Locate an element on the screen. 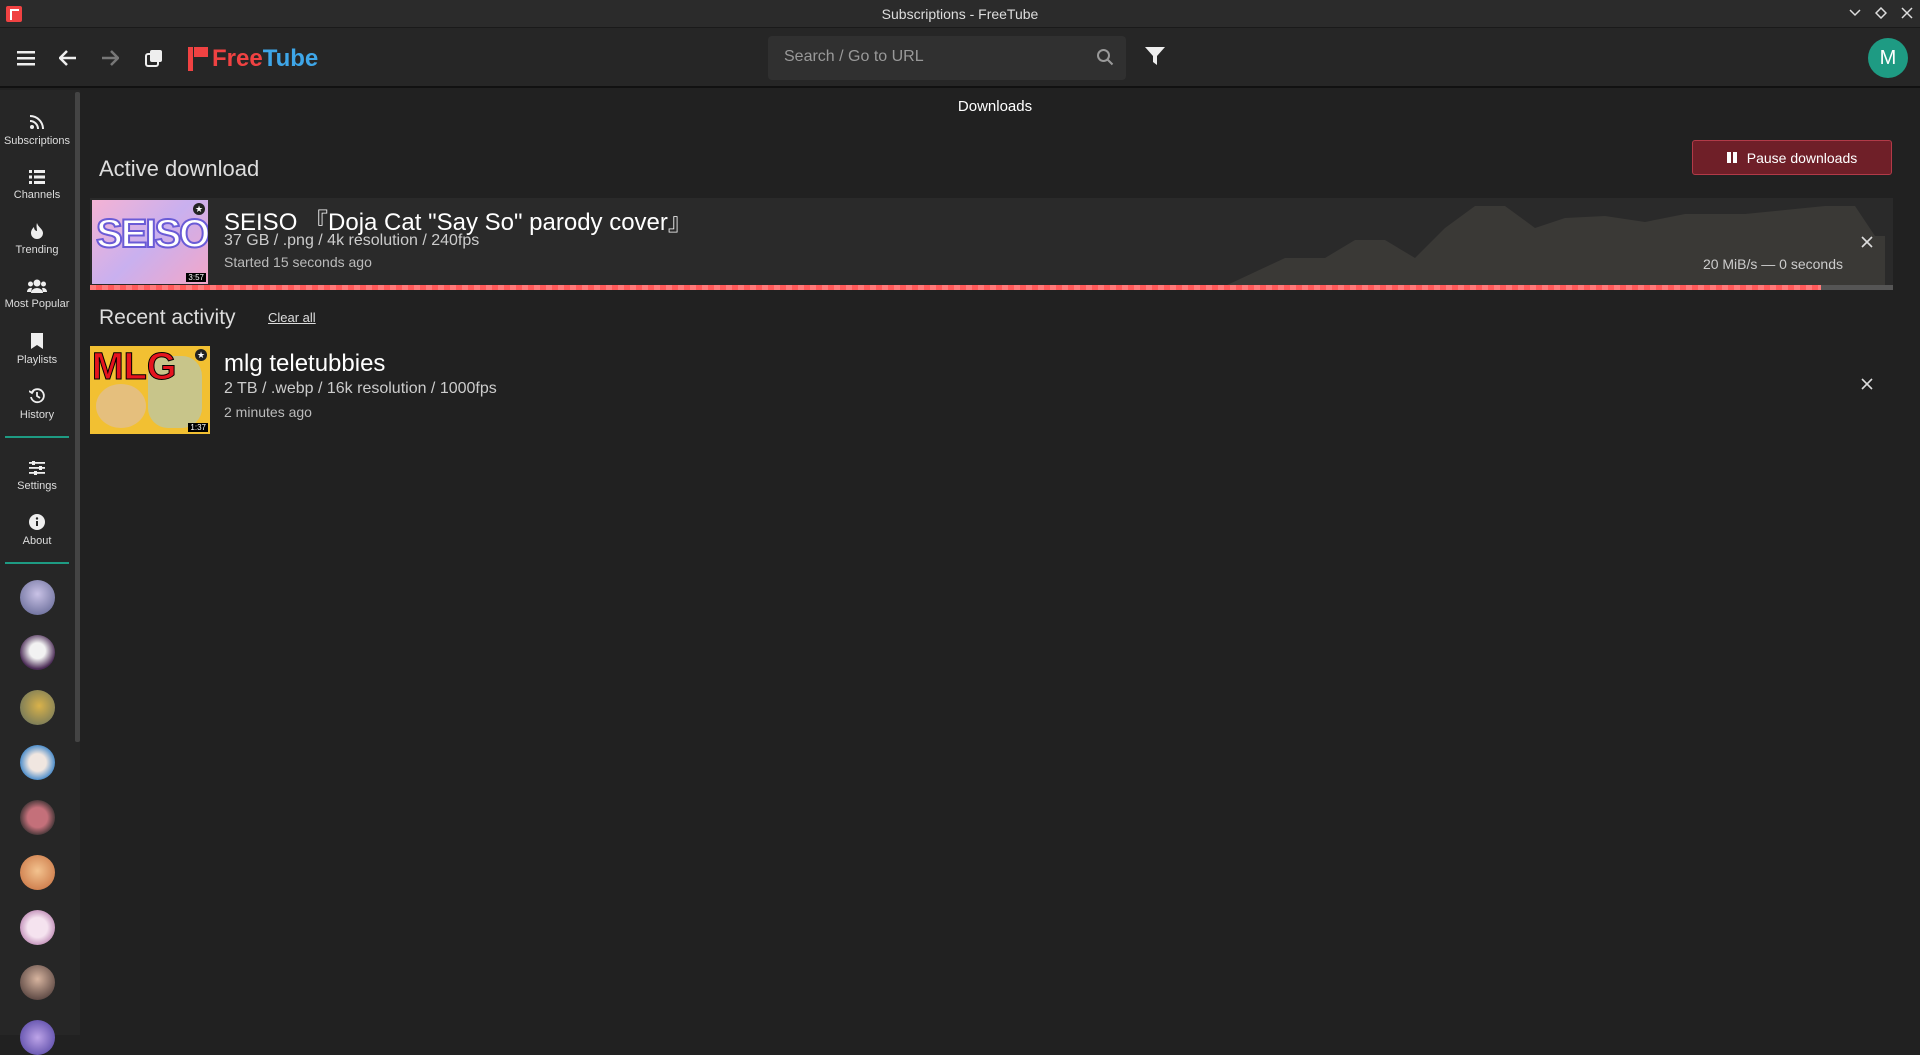  logo-free-text: Free is located at coordinates (237, 58).